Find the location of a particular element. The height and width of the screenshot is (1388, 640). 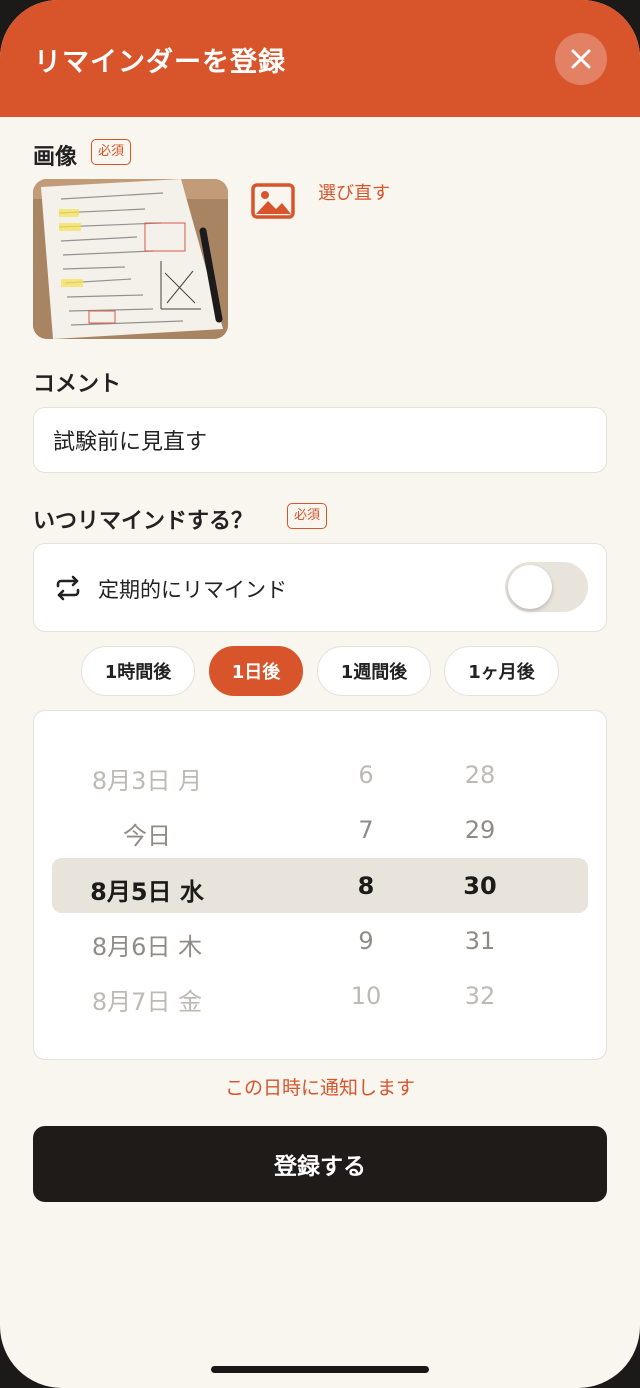

picker-minute: 32 is located at coordinates (480, 996).